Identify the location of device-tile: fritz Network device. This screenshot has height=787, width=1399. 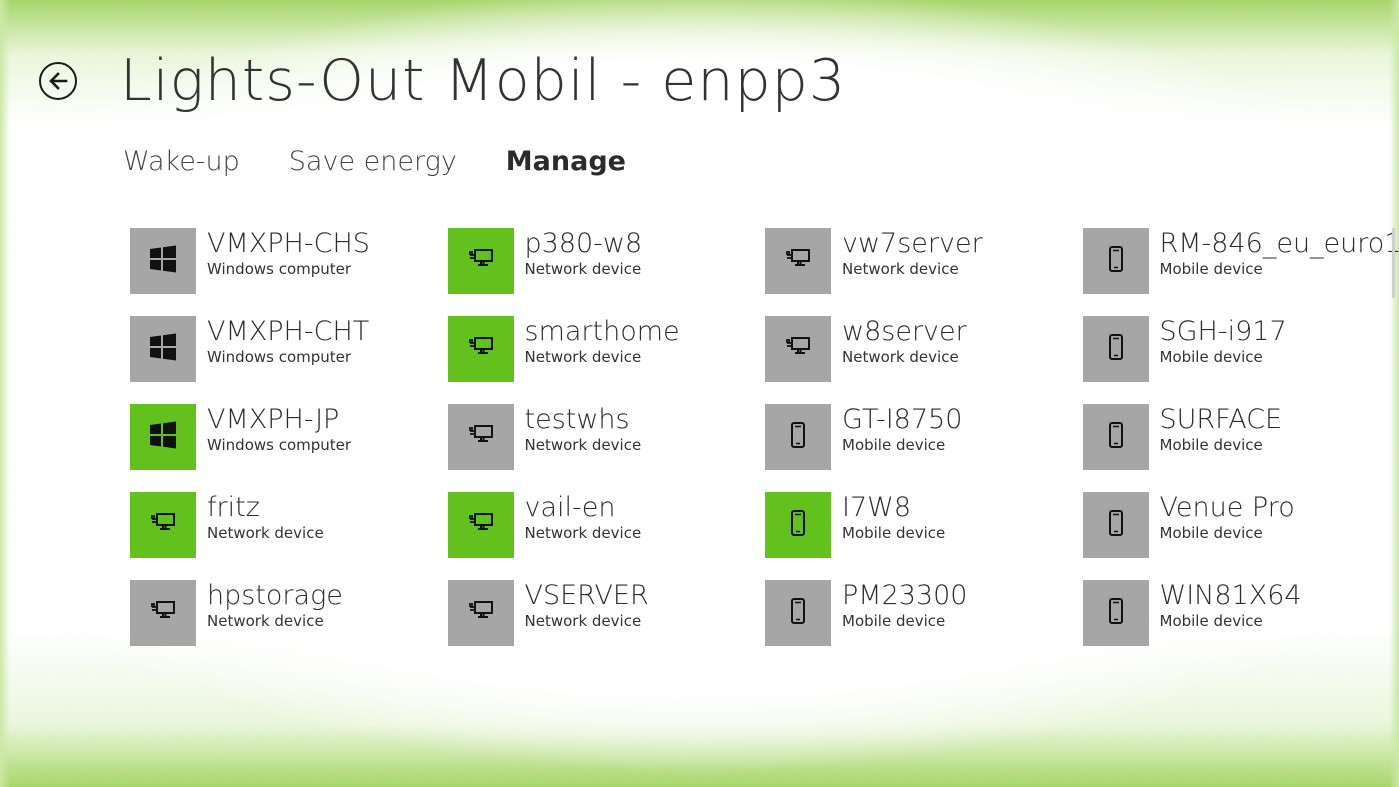
(300, 525).